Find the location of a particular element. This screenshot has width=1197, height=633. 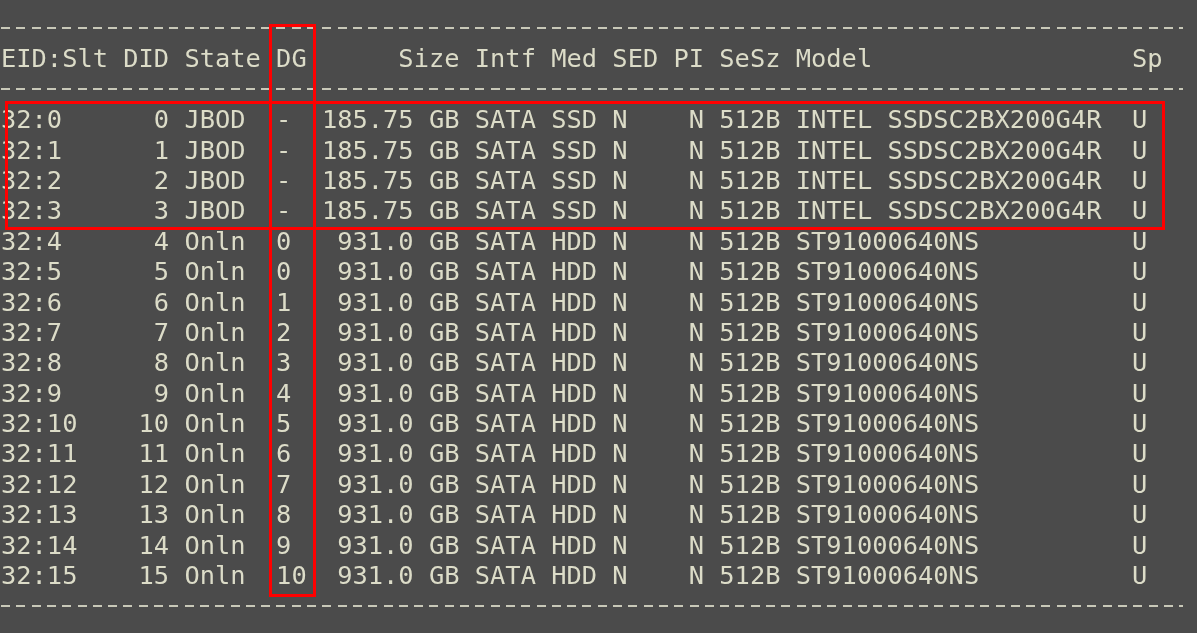

table-cell: 32:12 is located at coordinates (39, 484).